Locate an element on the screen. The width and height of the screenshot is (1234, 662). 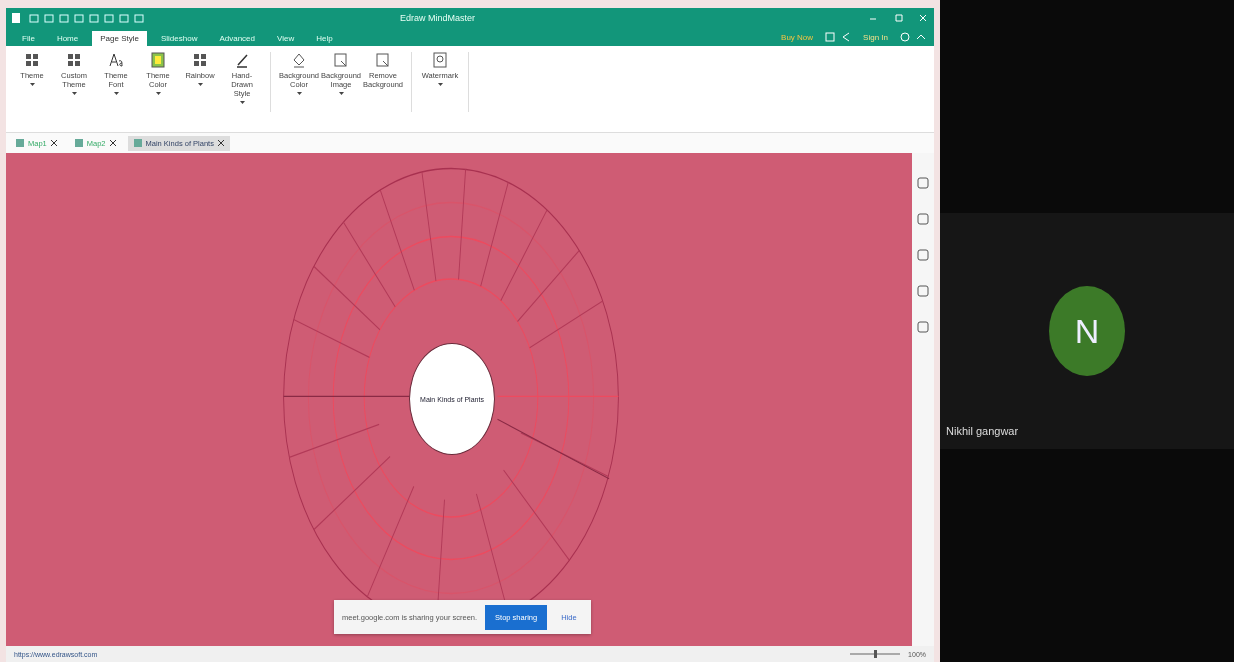
menu-tab: File is located at coordinates (28, 38).